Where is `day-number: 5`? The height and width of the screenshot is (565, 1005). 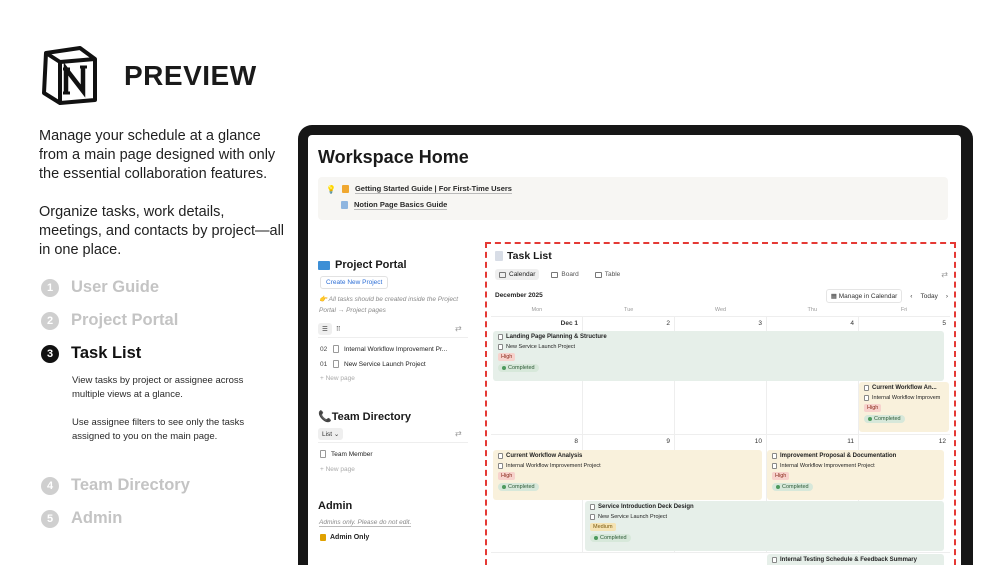
day-number: 5 is located at coordinates (944, 323).